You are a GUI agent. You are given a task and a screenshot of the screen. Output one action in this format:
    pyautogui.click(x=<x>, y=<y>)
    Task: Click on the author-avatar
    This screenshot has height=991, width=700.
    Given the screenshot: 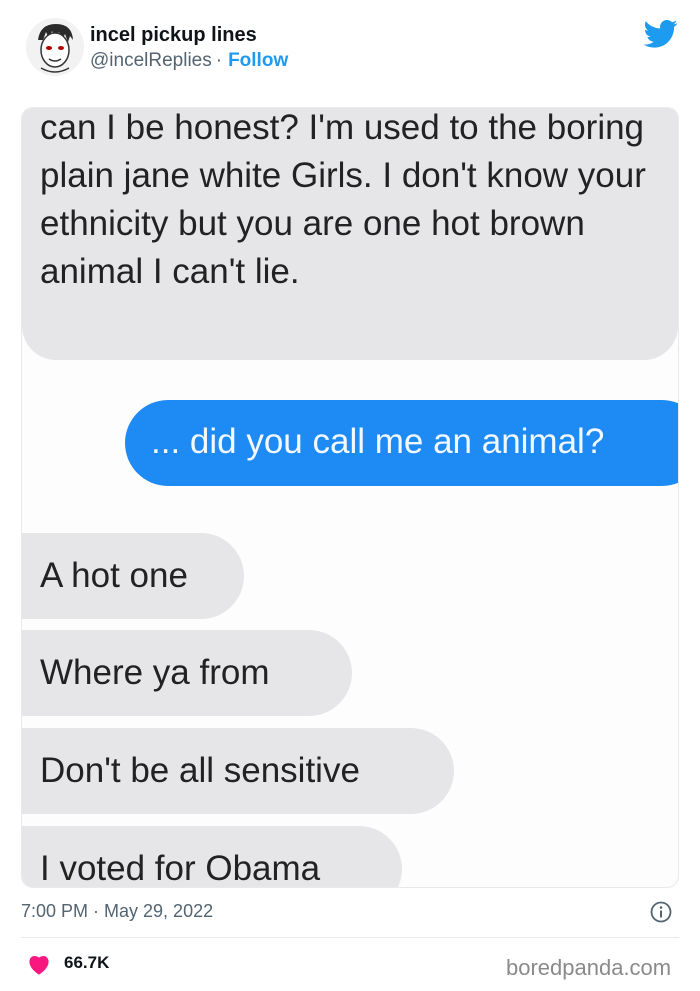 What is the action you would take?
    pyautogui.click(x=55, y=47)
    